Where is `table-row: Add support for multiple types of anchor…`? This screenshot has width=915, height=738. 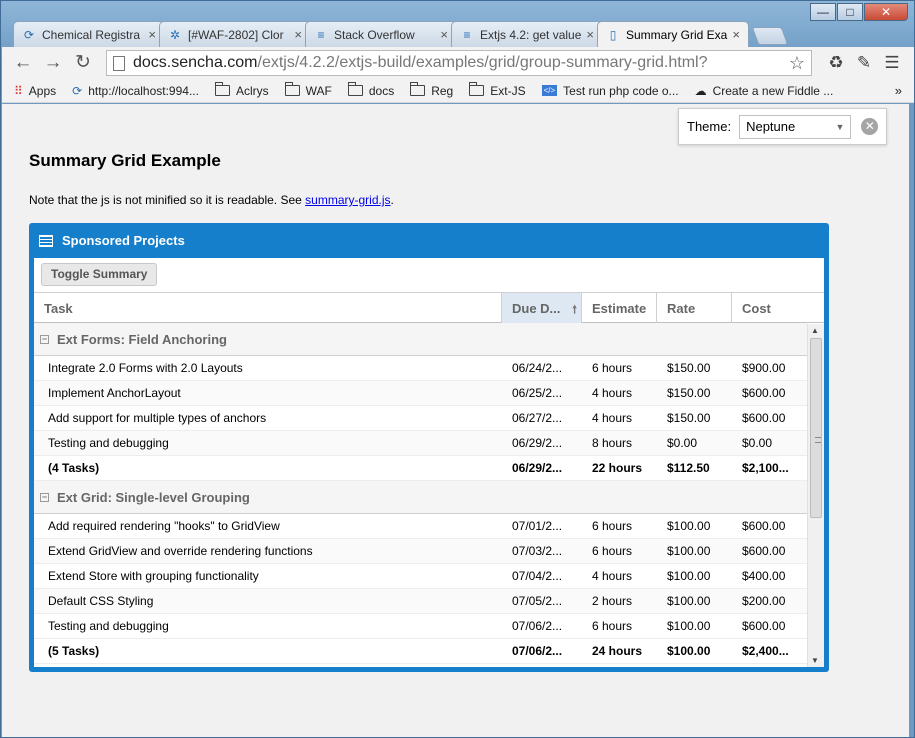
table-row: Add support for multiple types of anchor… is located at coordinates (420, 418).